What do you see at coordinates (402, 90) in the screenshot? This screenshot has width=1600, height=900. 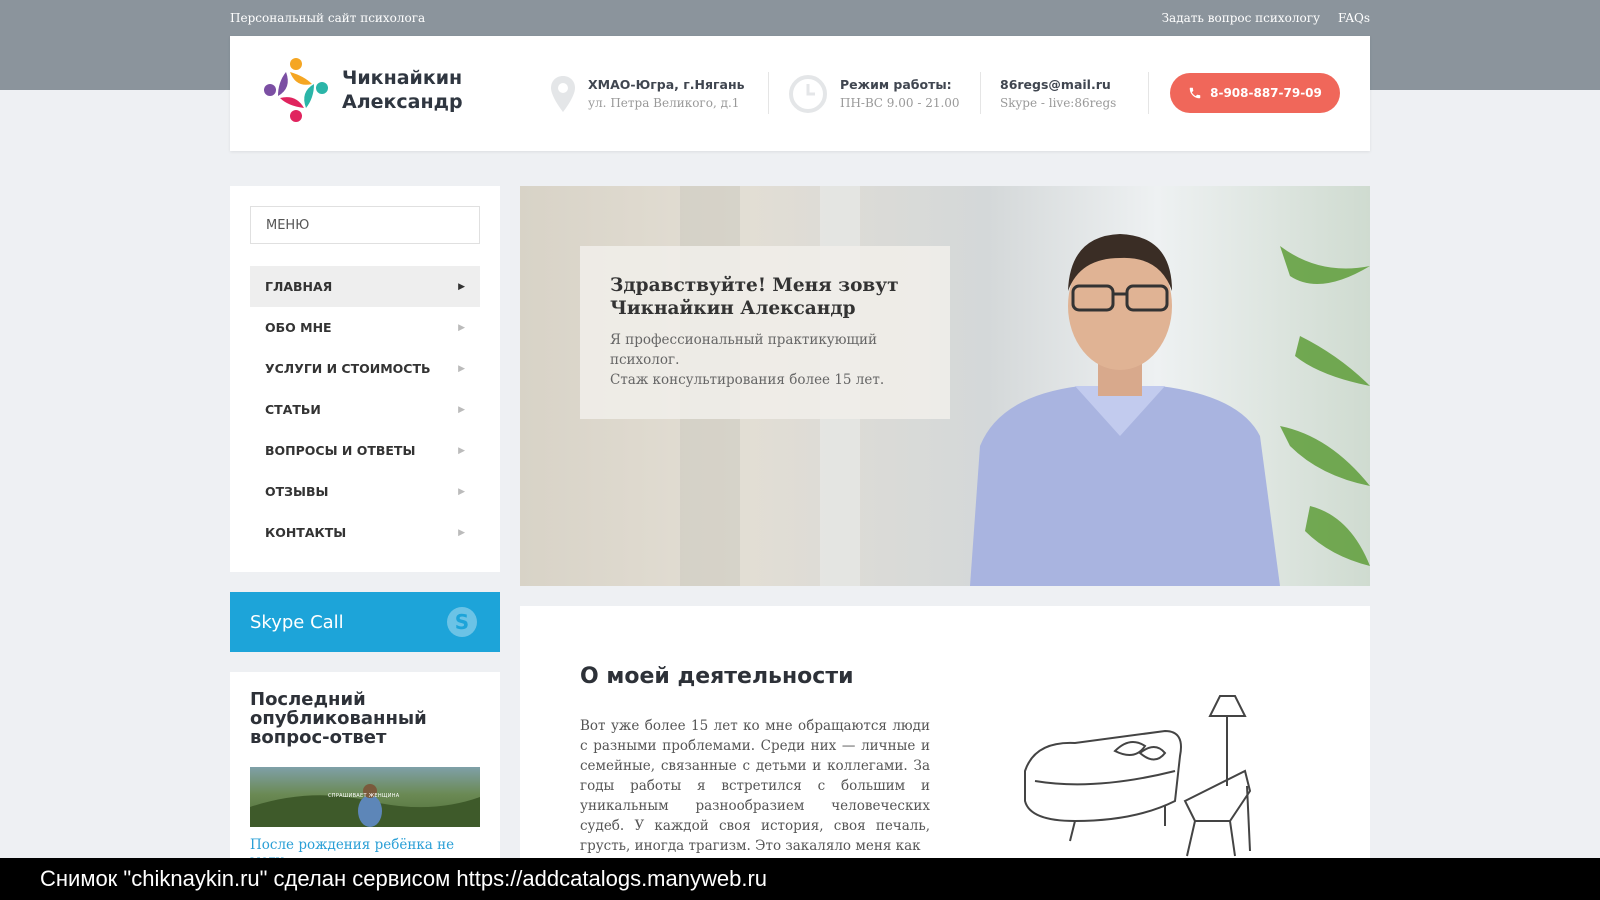 I see `logo-name: Чикнайкин Александр` at bounding box center [402, 90].